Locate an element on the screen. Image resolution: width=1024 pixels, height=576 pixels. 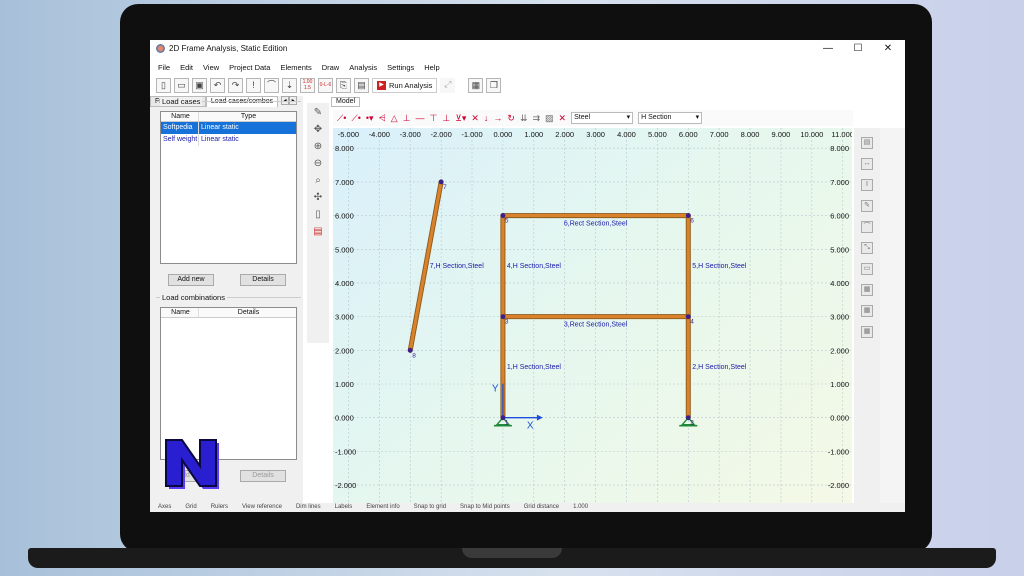
menu-view: View is located at coordinates (211, 67).